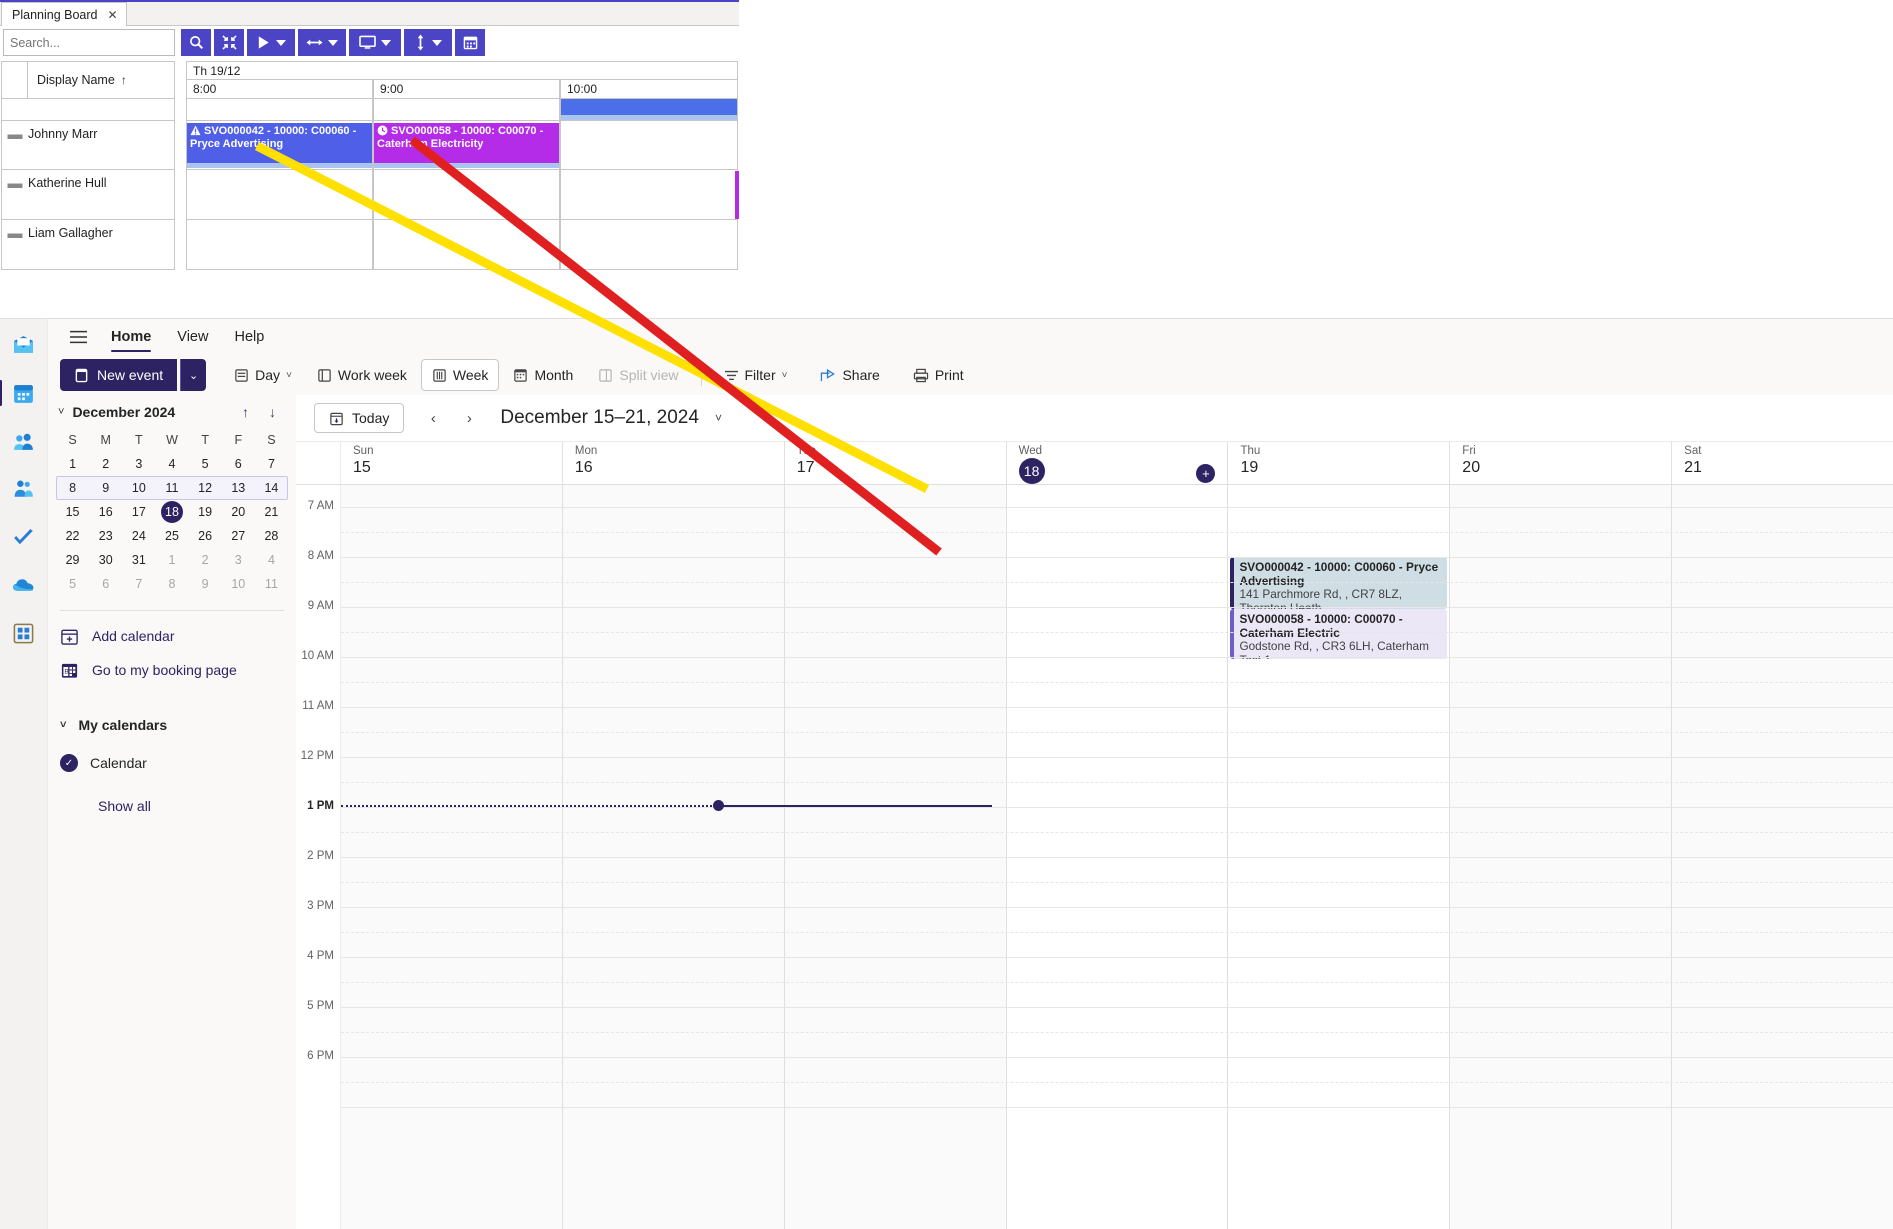 The width and height of the screenshot is (1893, 1229). Describe the element at coordinates (1118, 463) in the screenshot. I see `day-header-wed: Wed 18 +` at that location.